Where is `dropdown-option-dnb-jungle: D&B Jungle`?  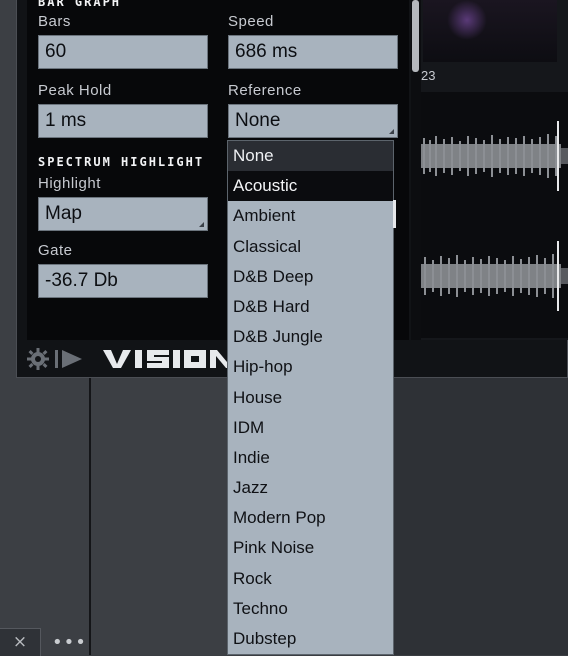
dropdown-option-dnb-jungle: D&B Jungle is located at coordinates (310, 337).